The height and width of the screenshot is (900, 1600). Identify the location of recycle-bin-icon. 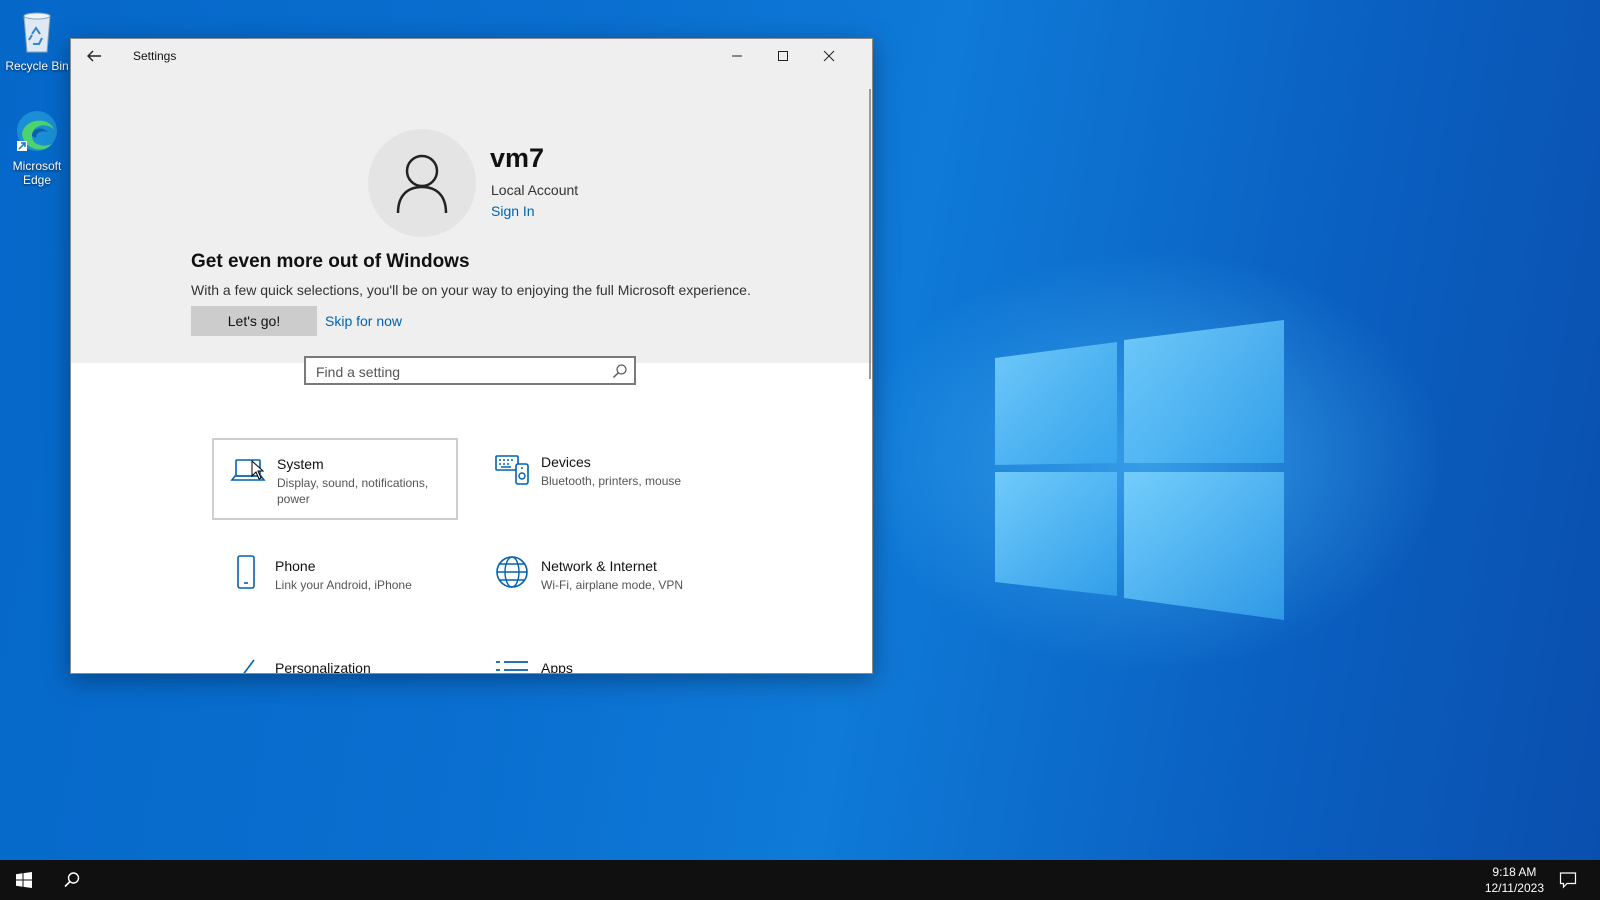
(37, 32).